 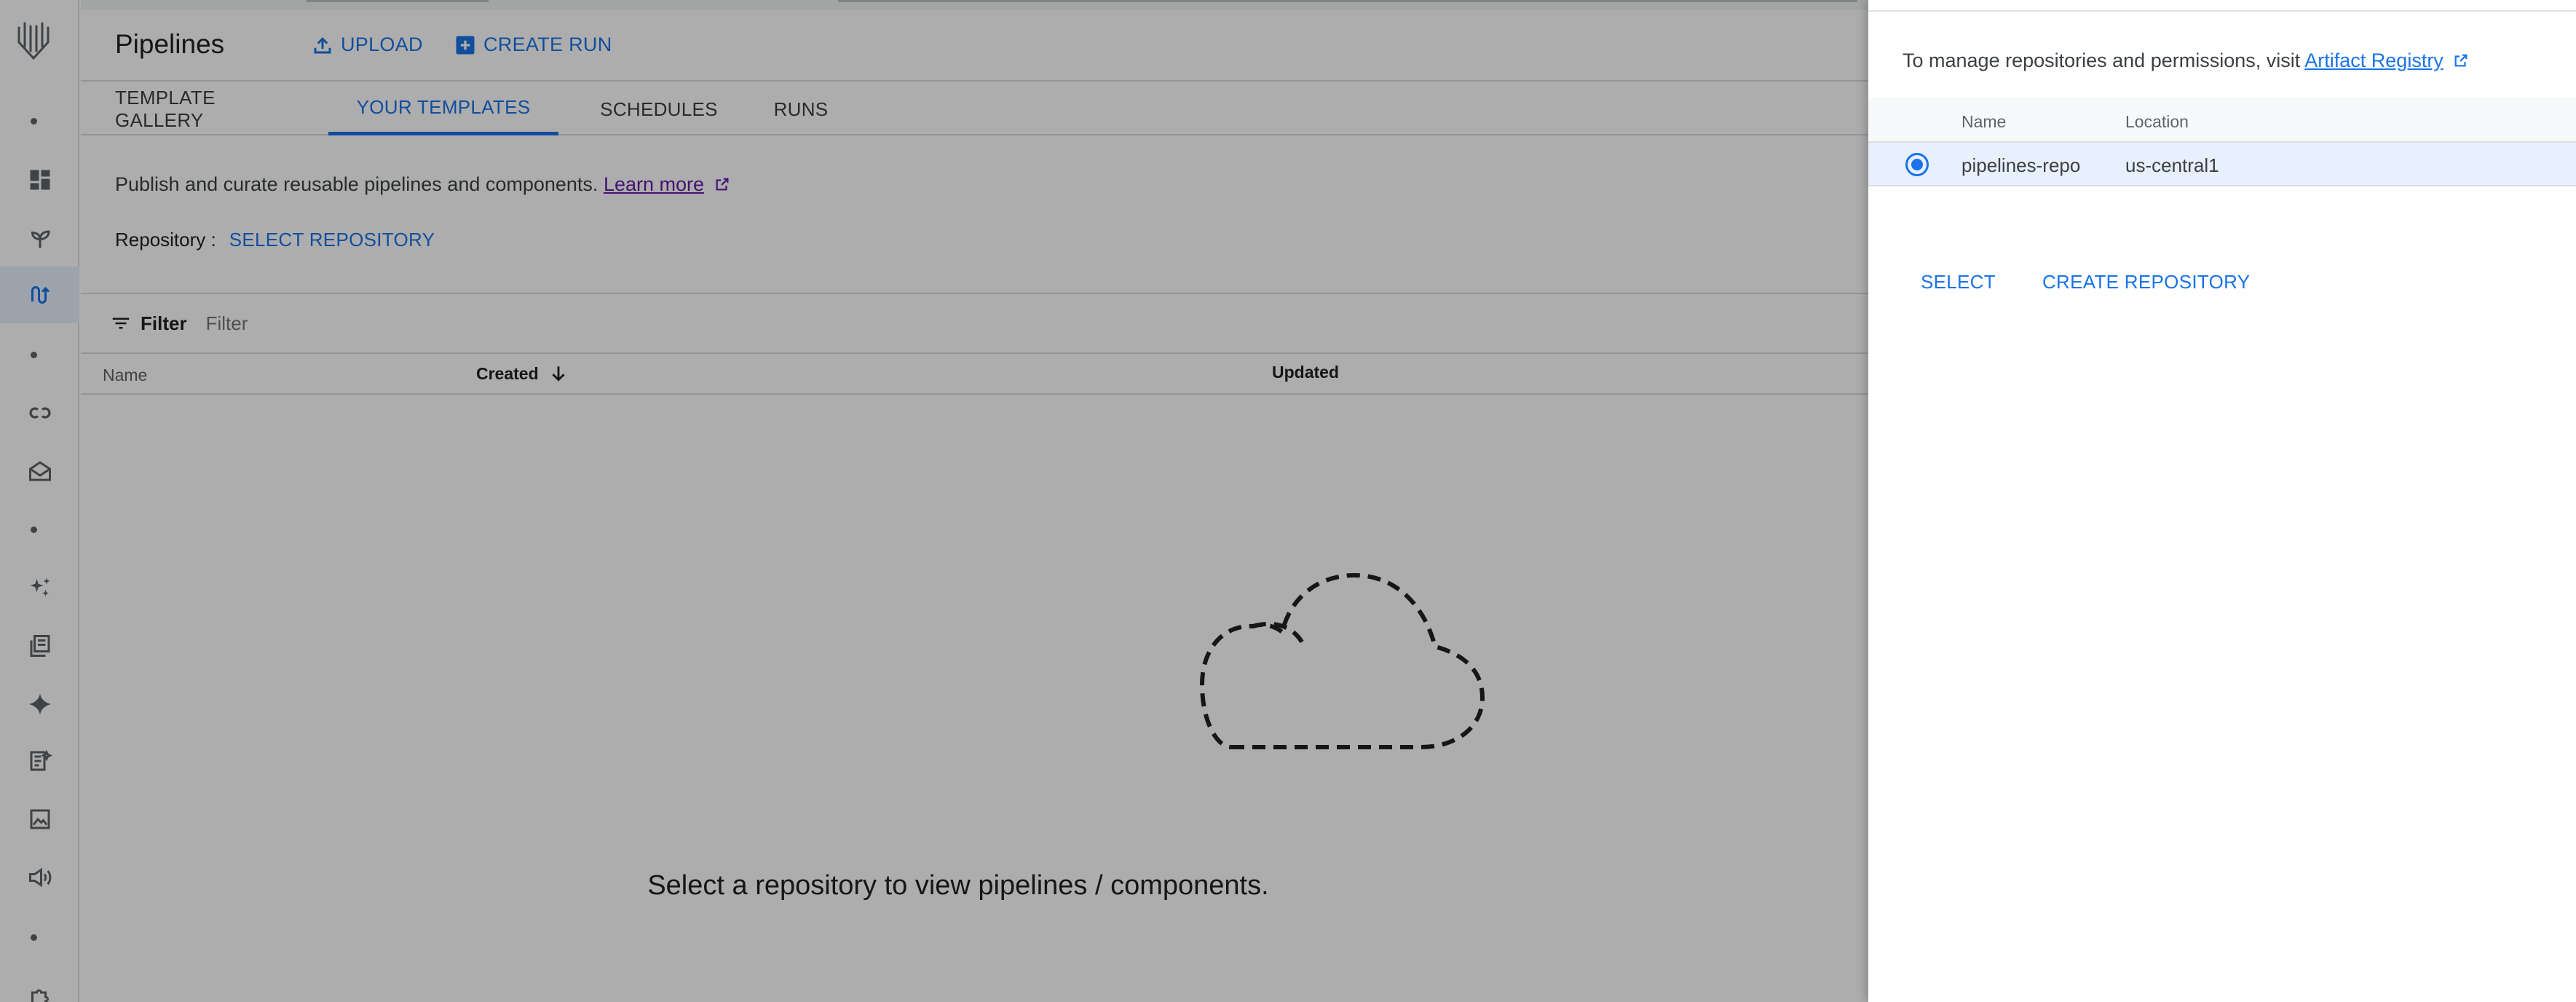 I want to click on repository-table-header: Name Location, so click(x=2222, y=120).